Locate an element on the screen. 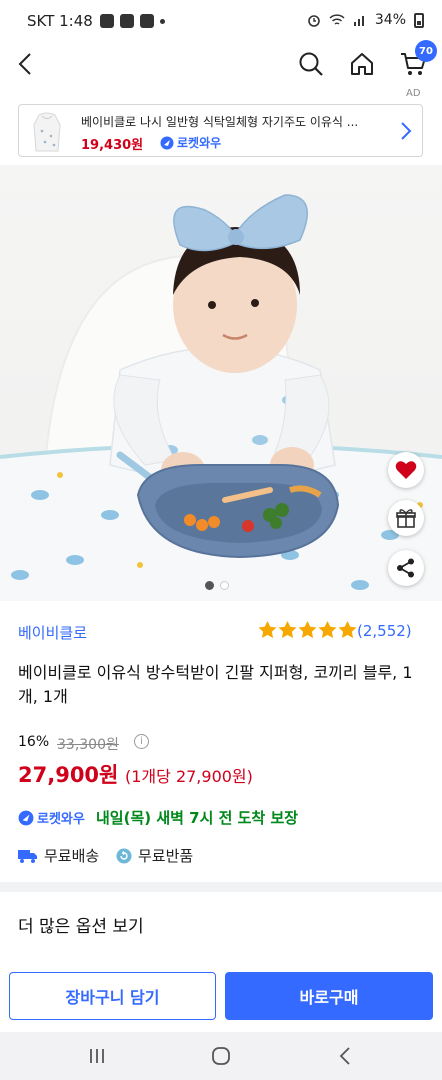 Image resolution: width=442 pixels, height=1080 pixels. chat-icon is located at coordinates (147, 21).